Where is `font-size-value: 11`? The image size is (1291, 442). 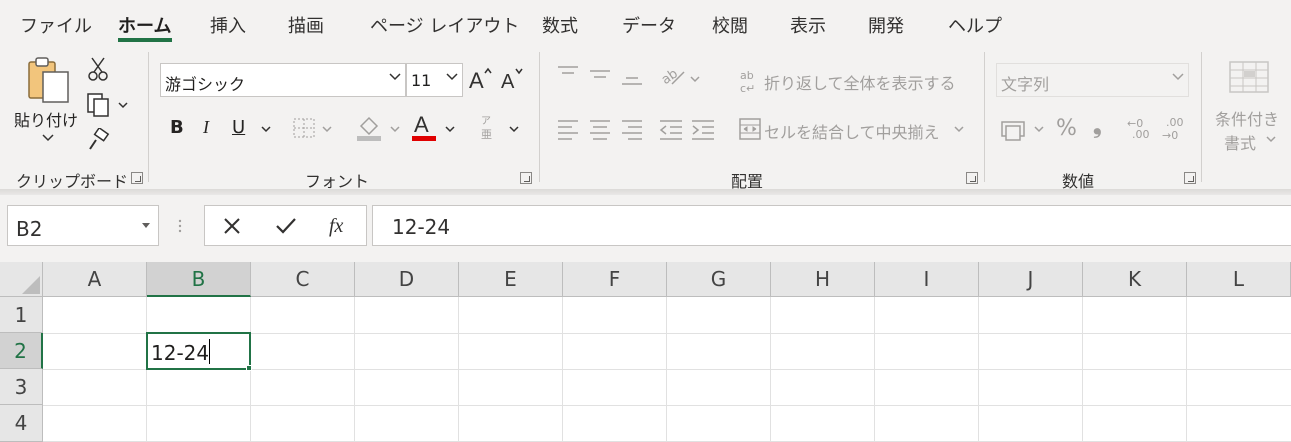
font-size-value: 11 is located at coordinates (421, 80).